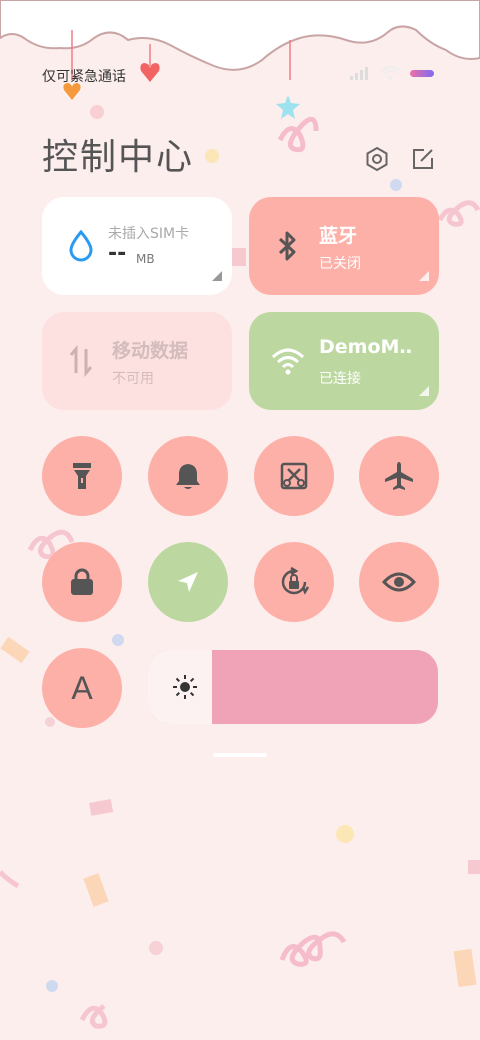  I want to click on bluetooth-icon, so click(288, 246).